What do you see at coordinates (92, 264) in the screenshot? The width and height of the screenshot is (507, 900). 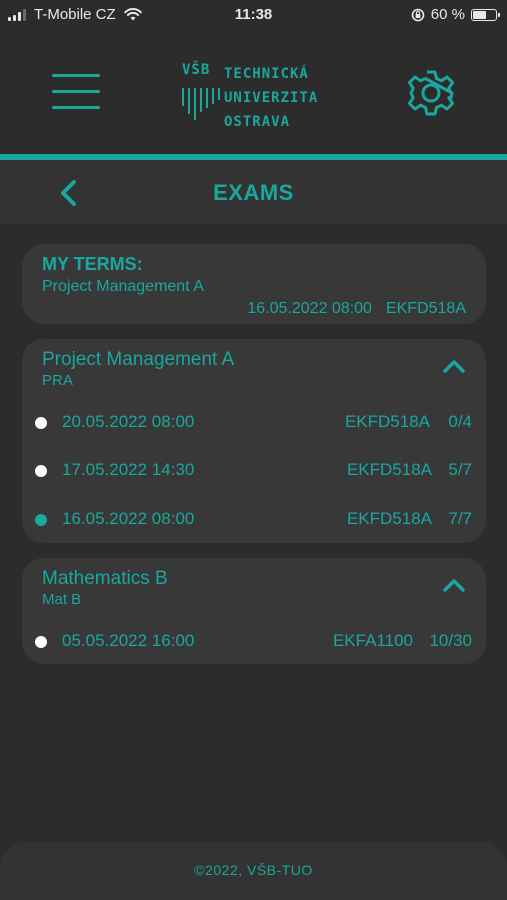 I see `my-terms-title: MY TERMS:` at bounding box center [92, 264].